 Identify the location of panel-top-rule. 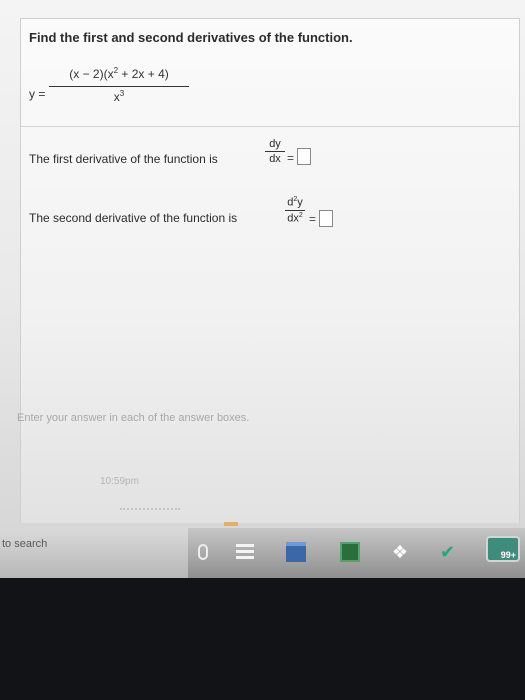
(270, 18).